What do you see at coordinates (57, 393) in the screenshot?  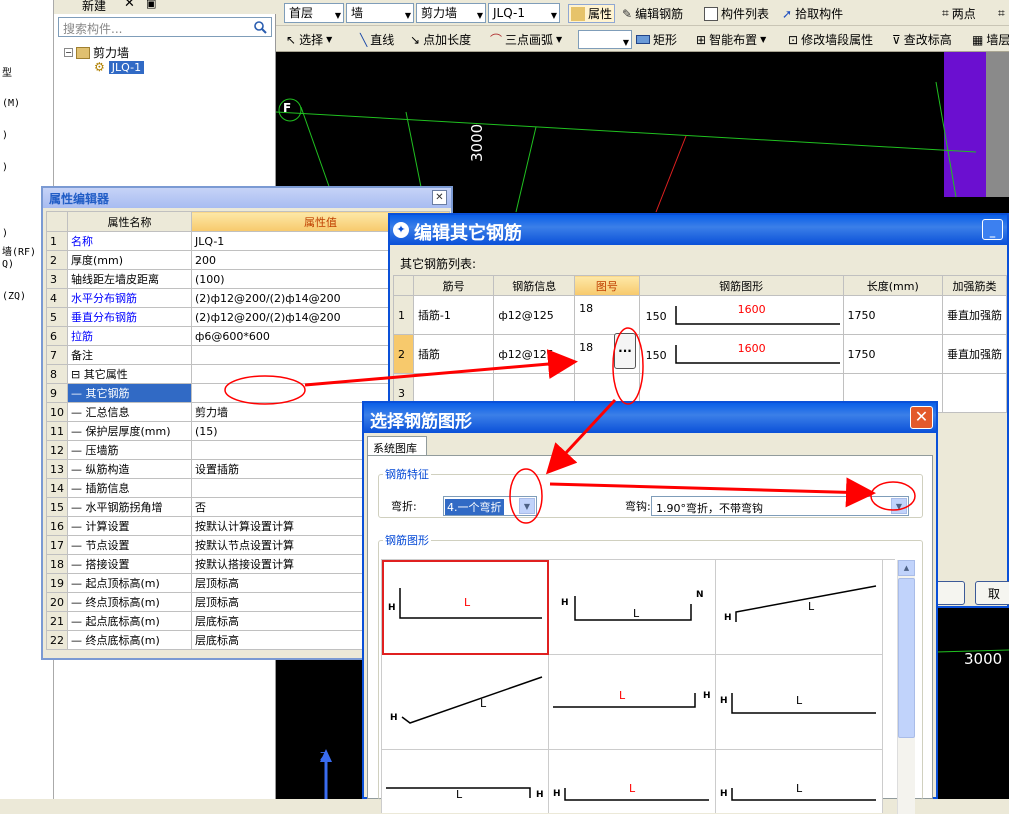 I see `row-number: 9` at bounding box center [57, 393].